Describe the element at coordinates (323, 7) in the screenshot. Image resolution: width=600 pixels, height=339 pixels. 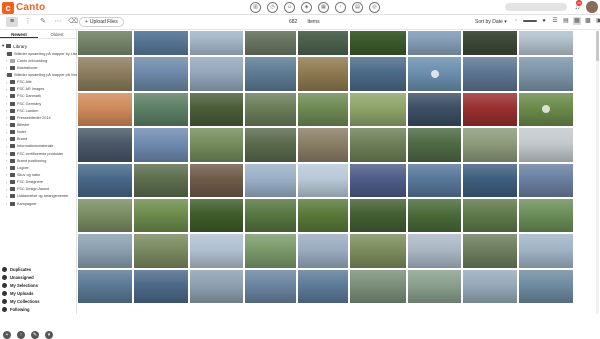
I see `grid-icon: ▦` at that location.